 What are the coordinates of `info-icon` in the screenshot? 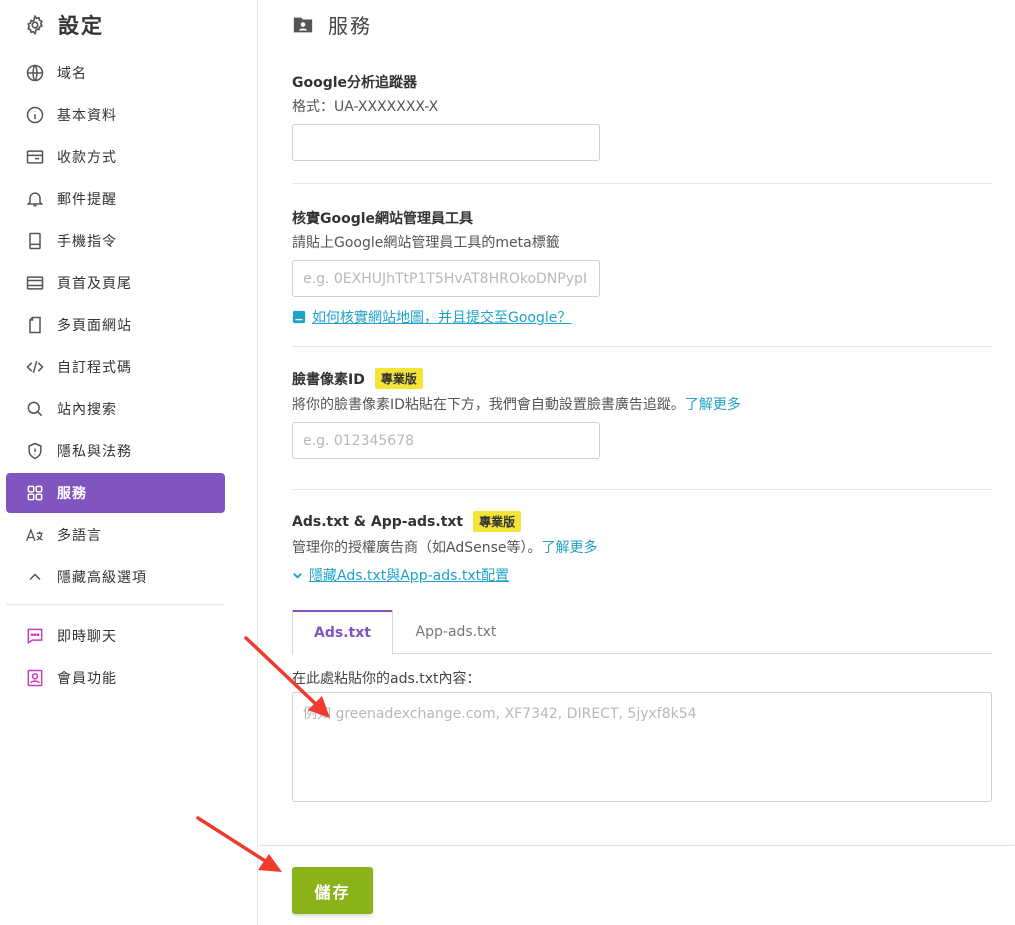 It's located at (35, 115).